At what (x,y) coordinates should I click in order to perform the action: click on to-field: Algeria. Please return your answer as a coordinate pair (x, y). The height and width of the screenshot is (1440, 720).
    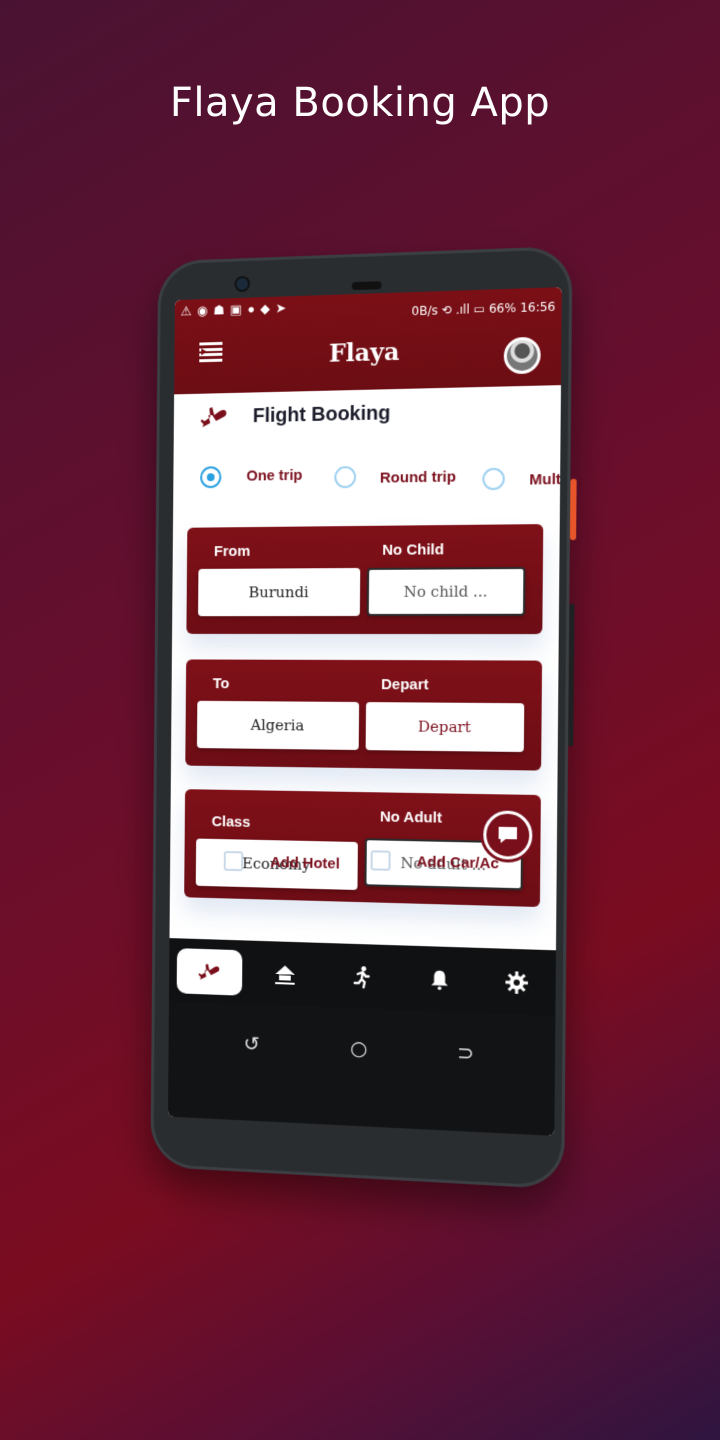
    Looking at the image, I should click on (278, 725).